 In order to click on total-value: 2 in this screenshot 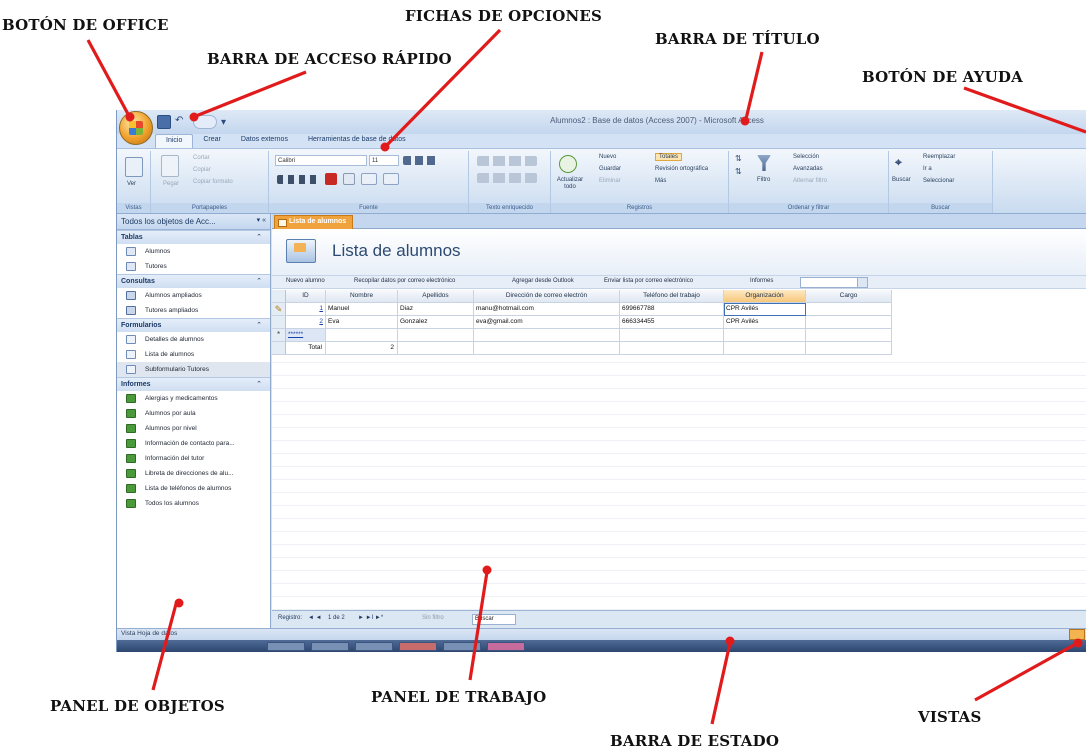, I will do `click(362, 348)`.